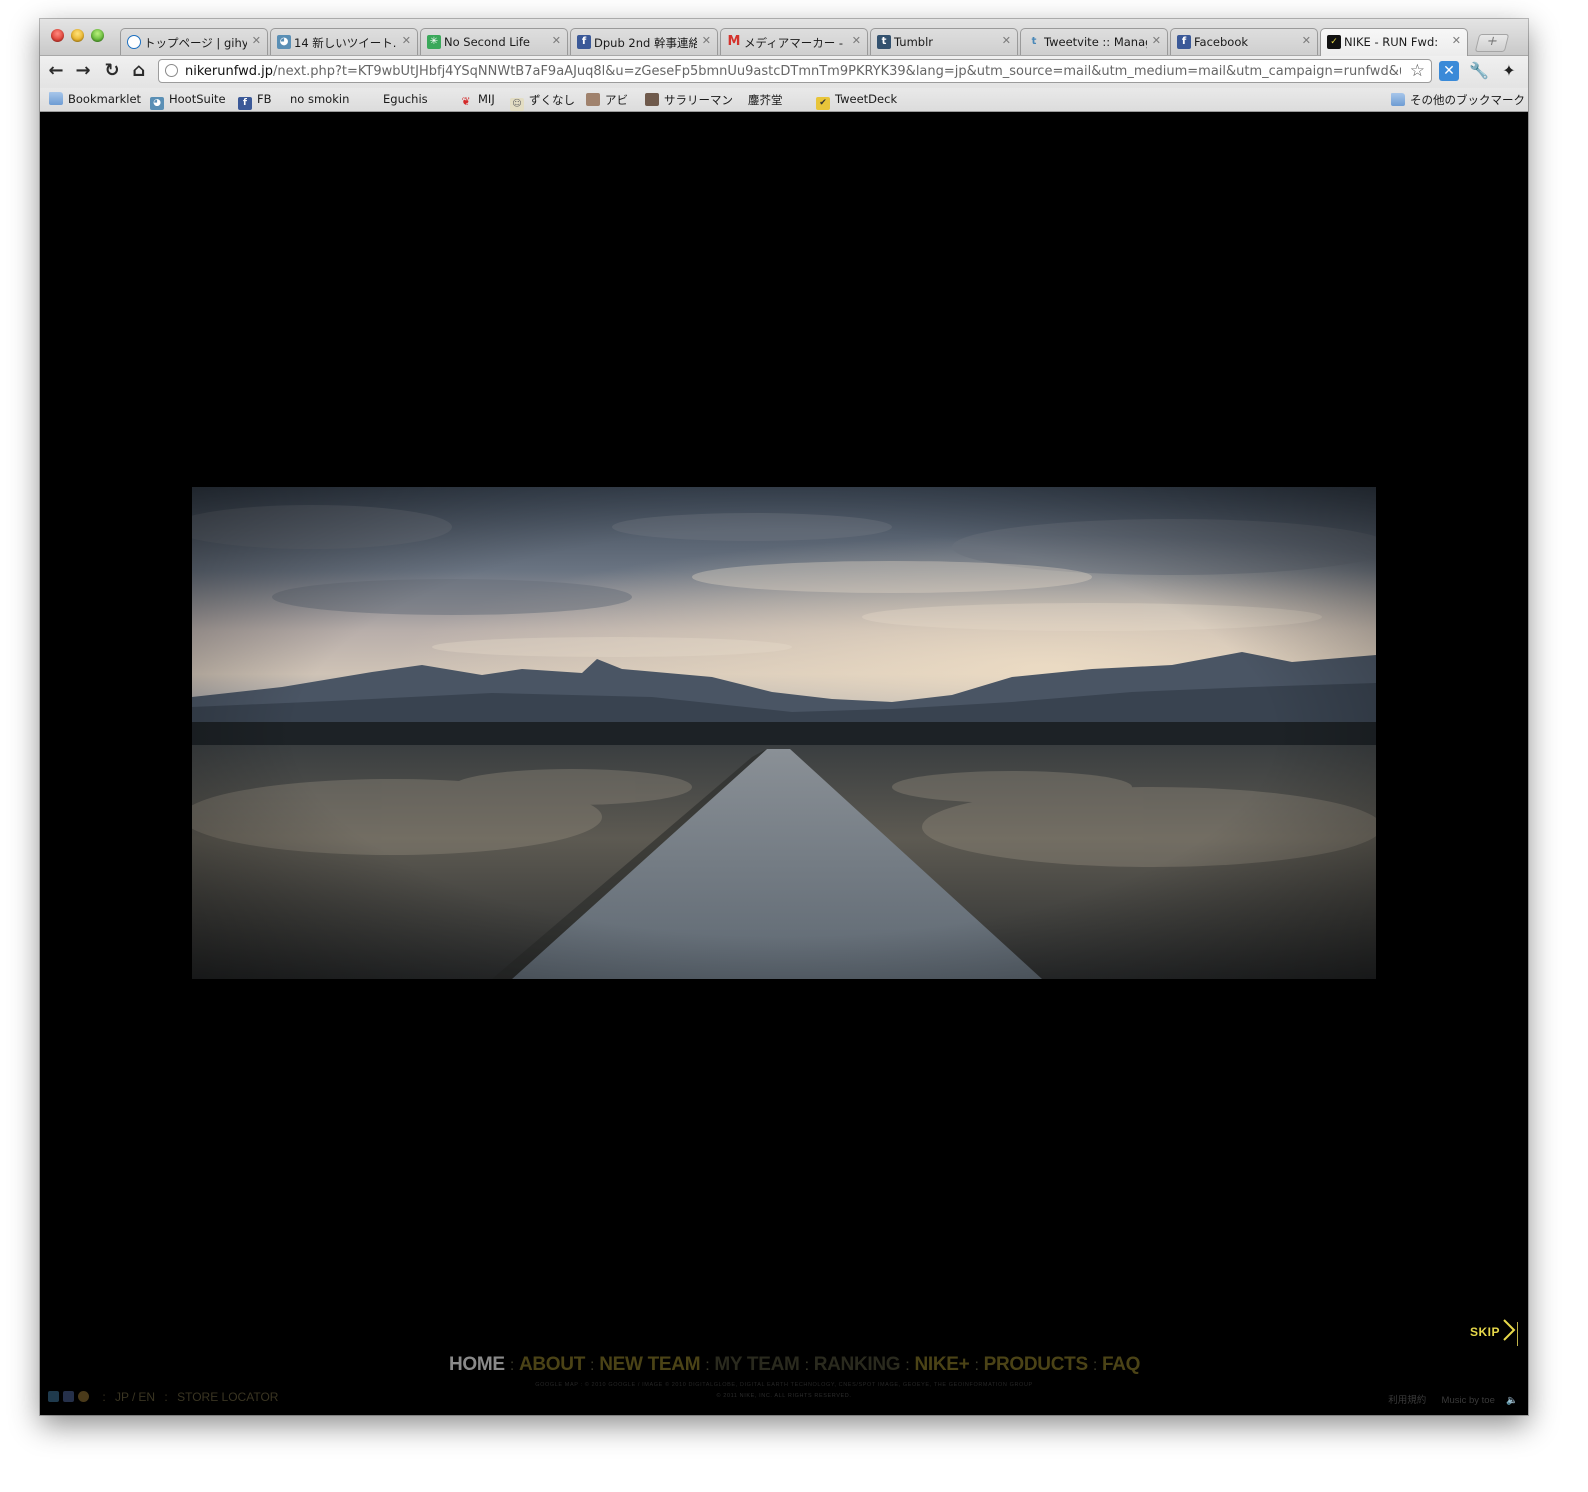 The height and width of the screenshot is (1492, 1588). Describe the element at coordinates (229, 71) in the screenshot. I see `url-host: nikerunfwd.jp` at that location.